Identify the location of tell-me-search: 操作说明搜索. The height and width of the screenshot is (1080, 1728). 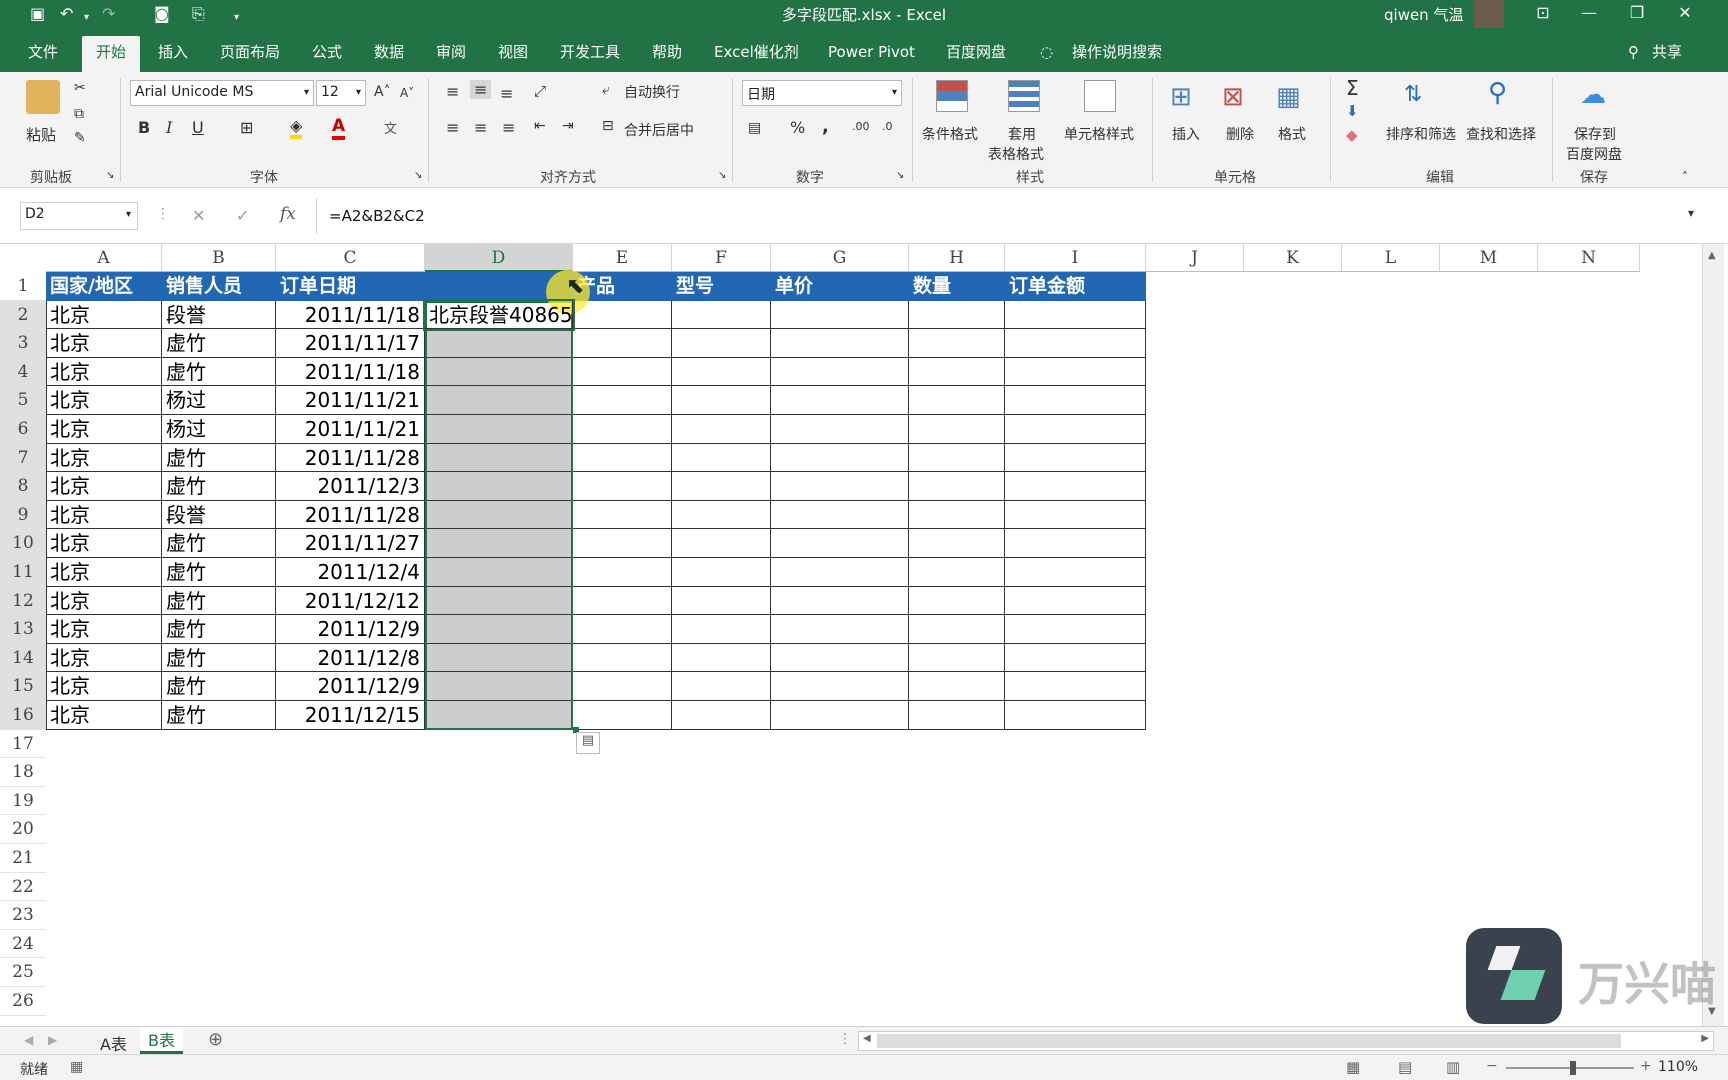
(1117, 52).